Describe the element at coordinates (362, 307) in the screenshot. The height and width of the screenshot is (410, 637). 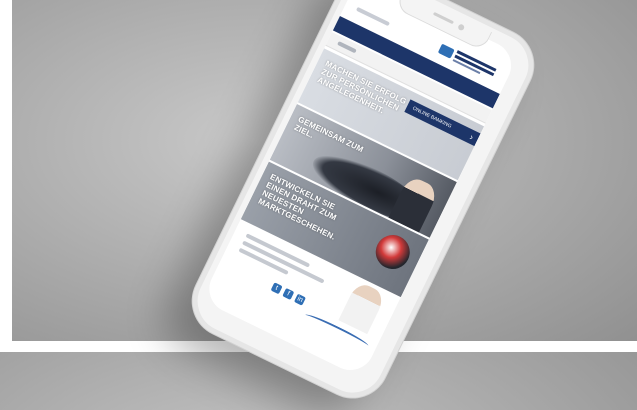
I see `businesswoman-photo` at that location.